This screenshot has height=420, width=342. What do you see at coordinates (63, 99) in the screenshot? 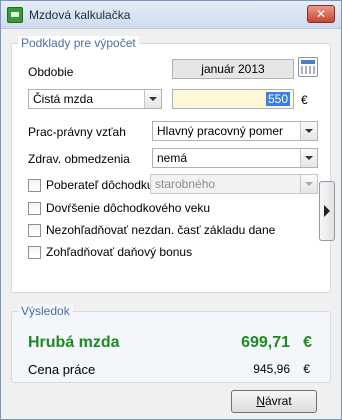
I see `wage-type-value: Čistá mzda` at bounding box center [63, 99].